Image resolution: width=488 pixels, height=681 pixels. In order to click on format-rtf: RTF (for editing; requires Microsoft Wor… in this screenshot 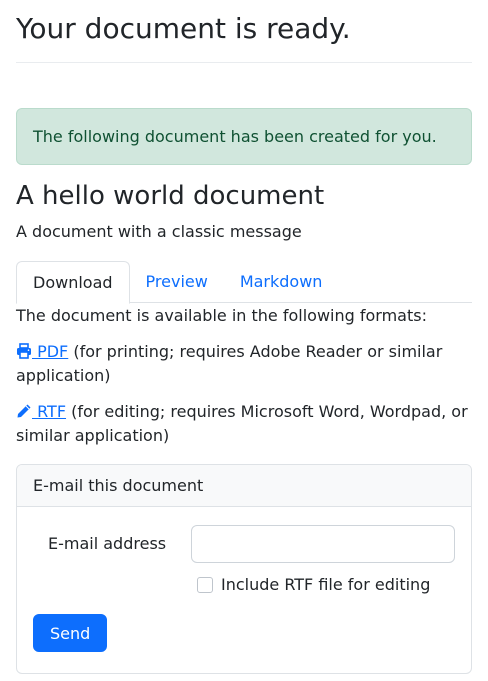, I will do `click(244, 424)`.